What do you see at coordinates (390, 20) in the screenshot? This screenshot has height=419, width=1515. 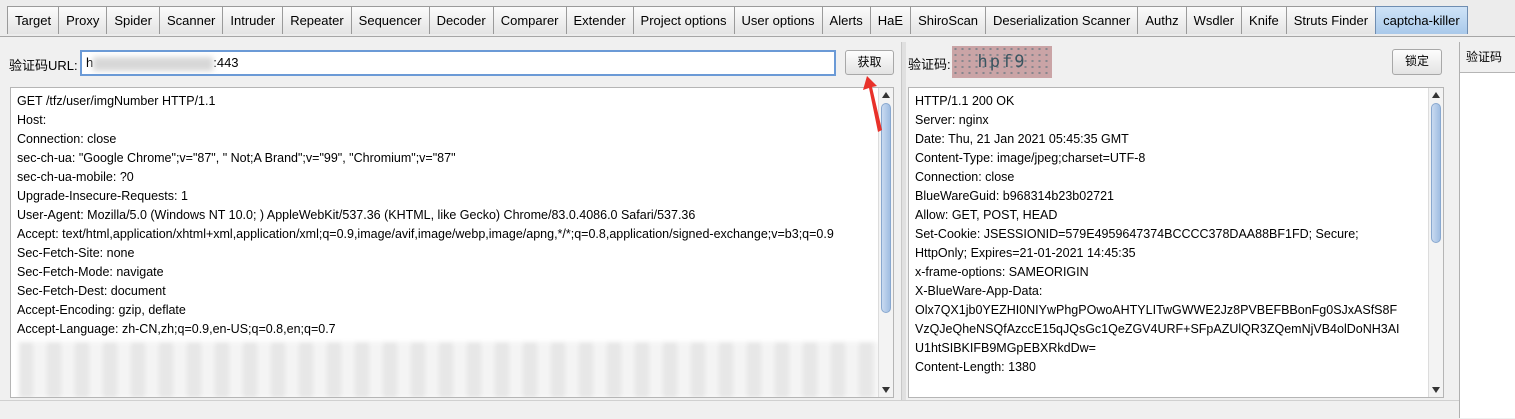 I see `tab-sequencer: Sequencer` at bounding box center [390, 20].